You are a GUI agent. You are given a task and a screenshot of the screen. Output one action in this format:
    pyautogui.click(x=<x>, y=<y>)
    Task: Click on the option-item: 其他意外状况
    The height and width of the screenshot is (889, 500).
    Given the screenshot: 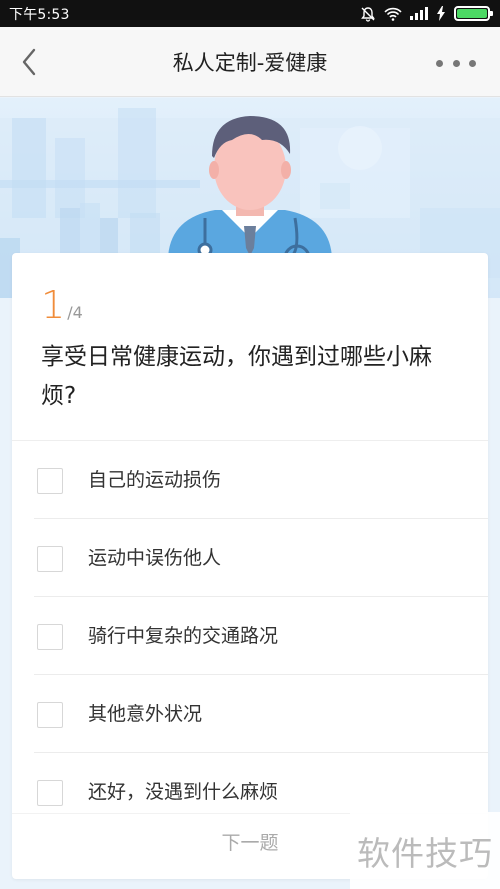 What is the action you would take?
    pyautogui.click(x=250, y=714)
    